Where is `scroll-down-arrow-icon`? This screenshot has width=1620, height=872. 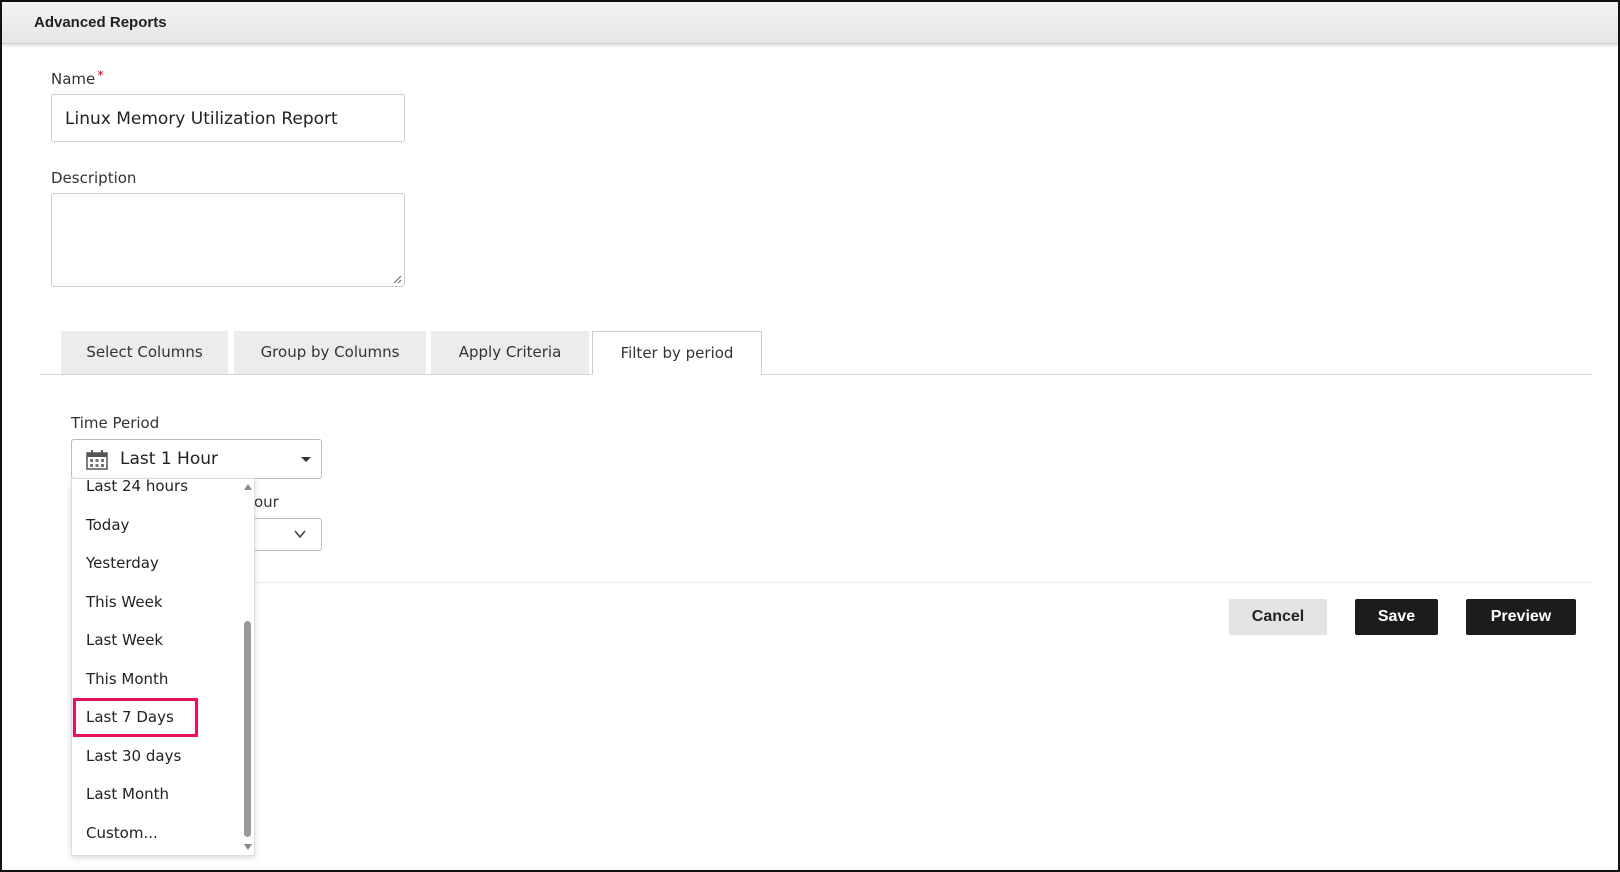 scroll-down-arrow-icon is located at coordinates (248, 847).